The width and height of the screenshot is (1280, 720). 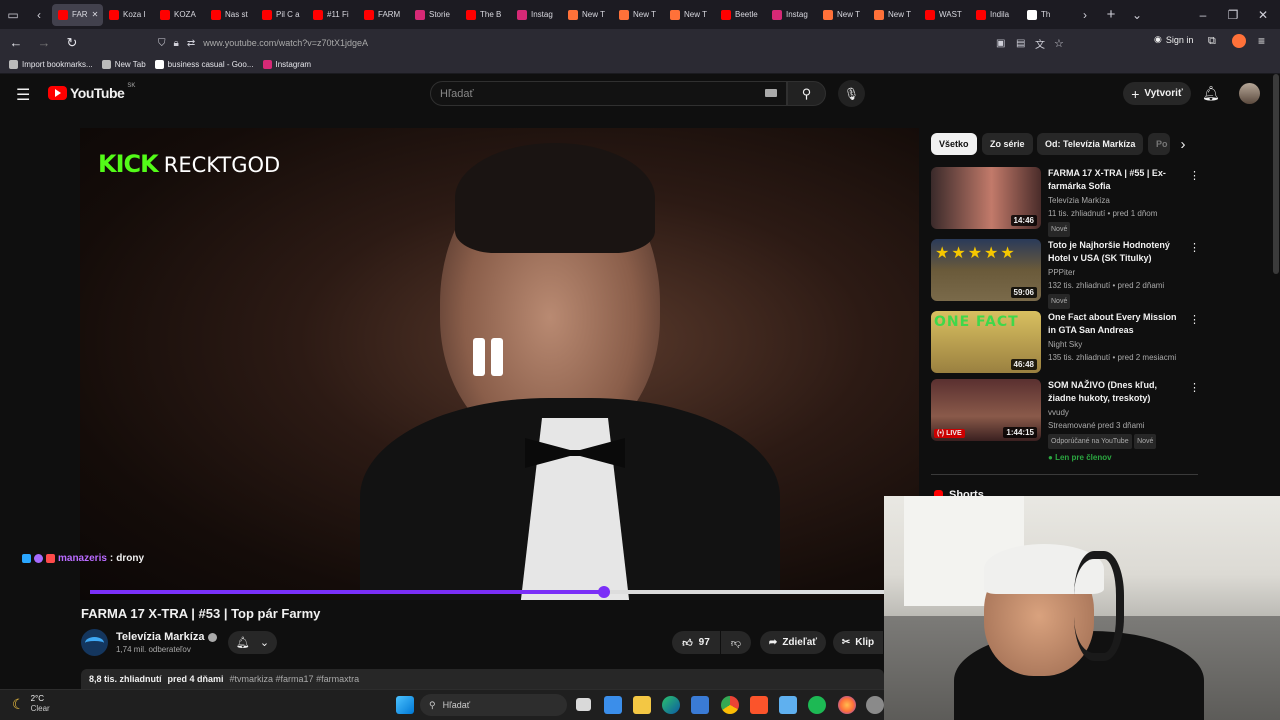 What do you see at coordinates (128, 15) in the screenshot?
I see `browser-tab: Koza I` at bounding box center [128, 15].